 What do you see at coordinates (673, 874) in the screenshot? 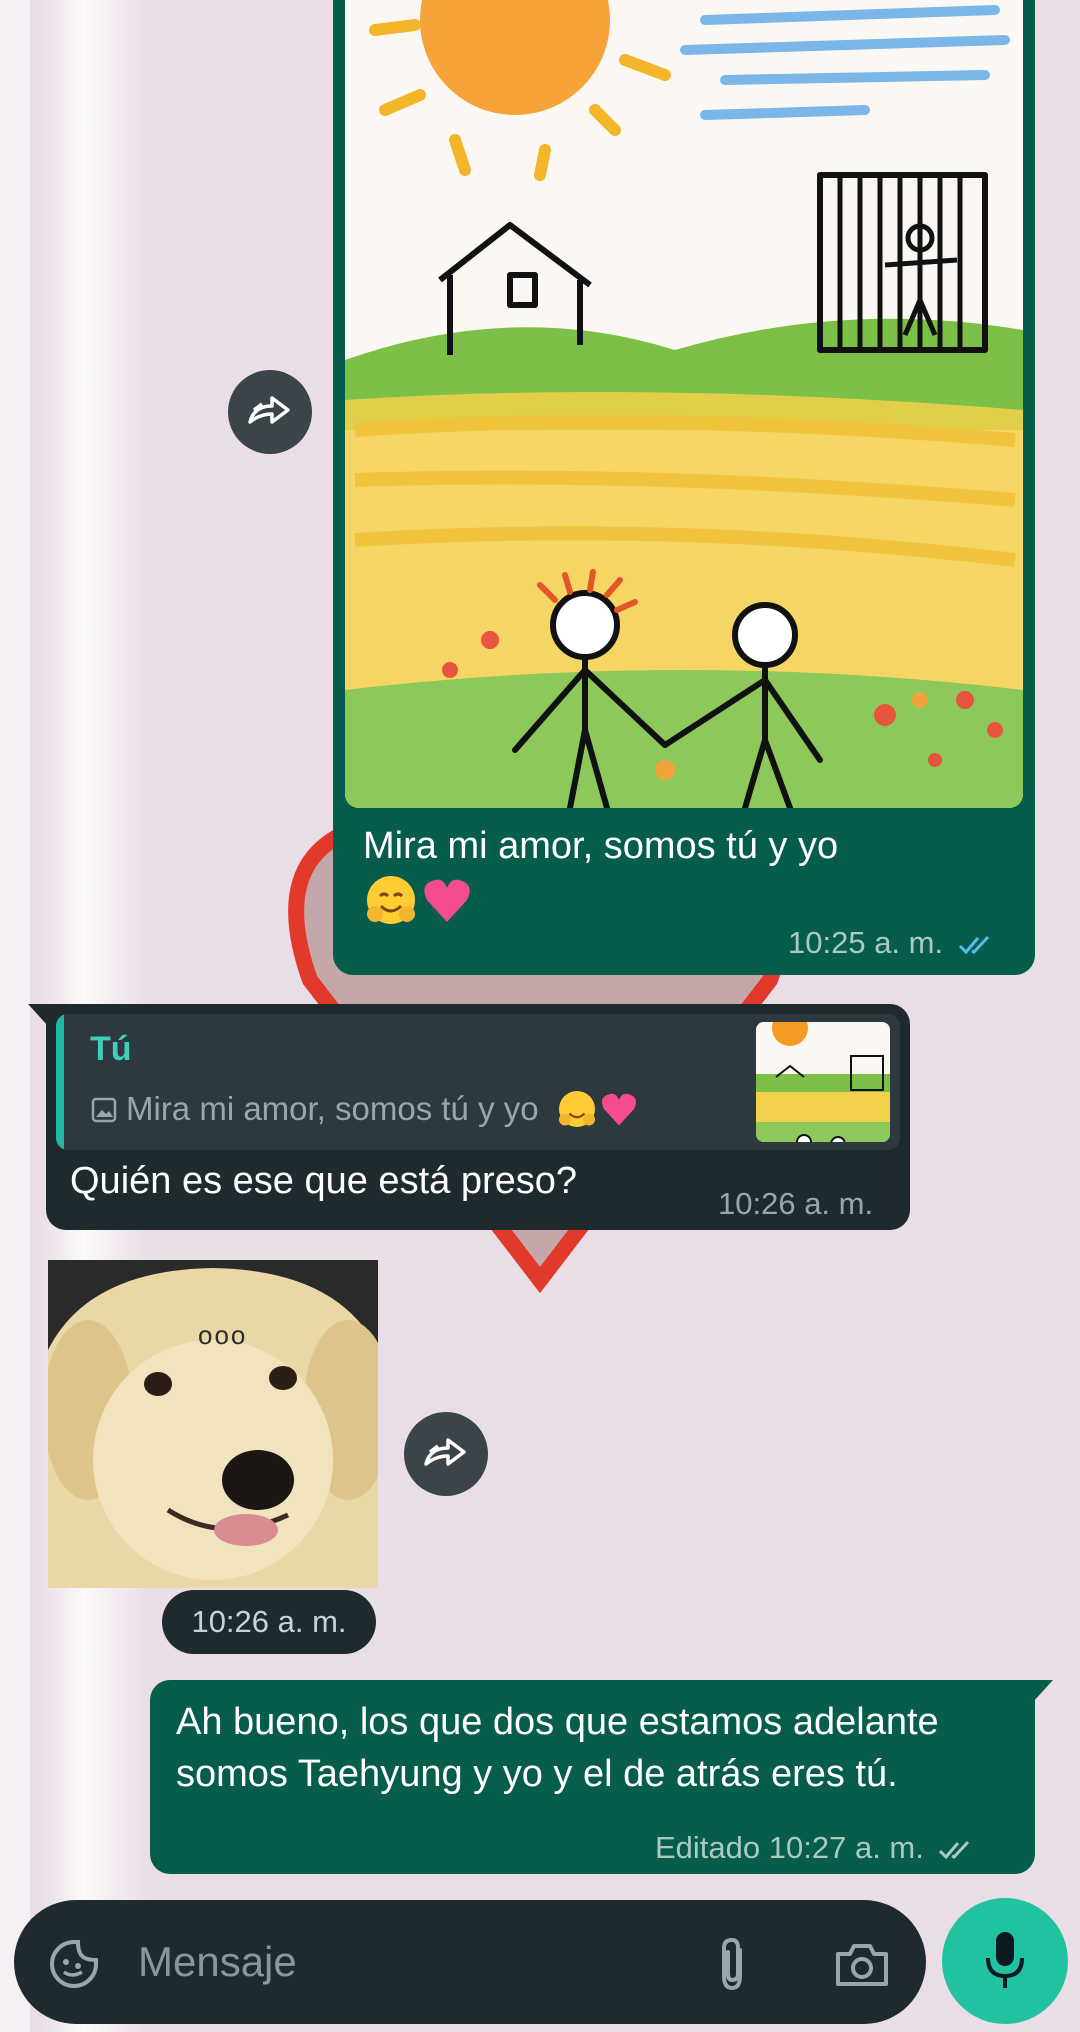
I see `message-caption: Mira mi amor, somos tú y yo` at bounding box center [673, 874].